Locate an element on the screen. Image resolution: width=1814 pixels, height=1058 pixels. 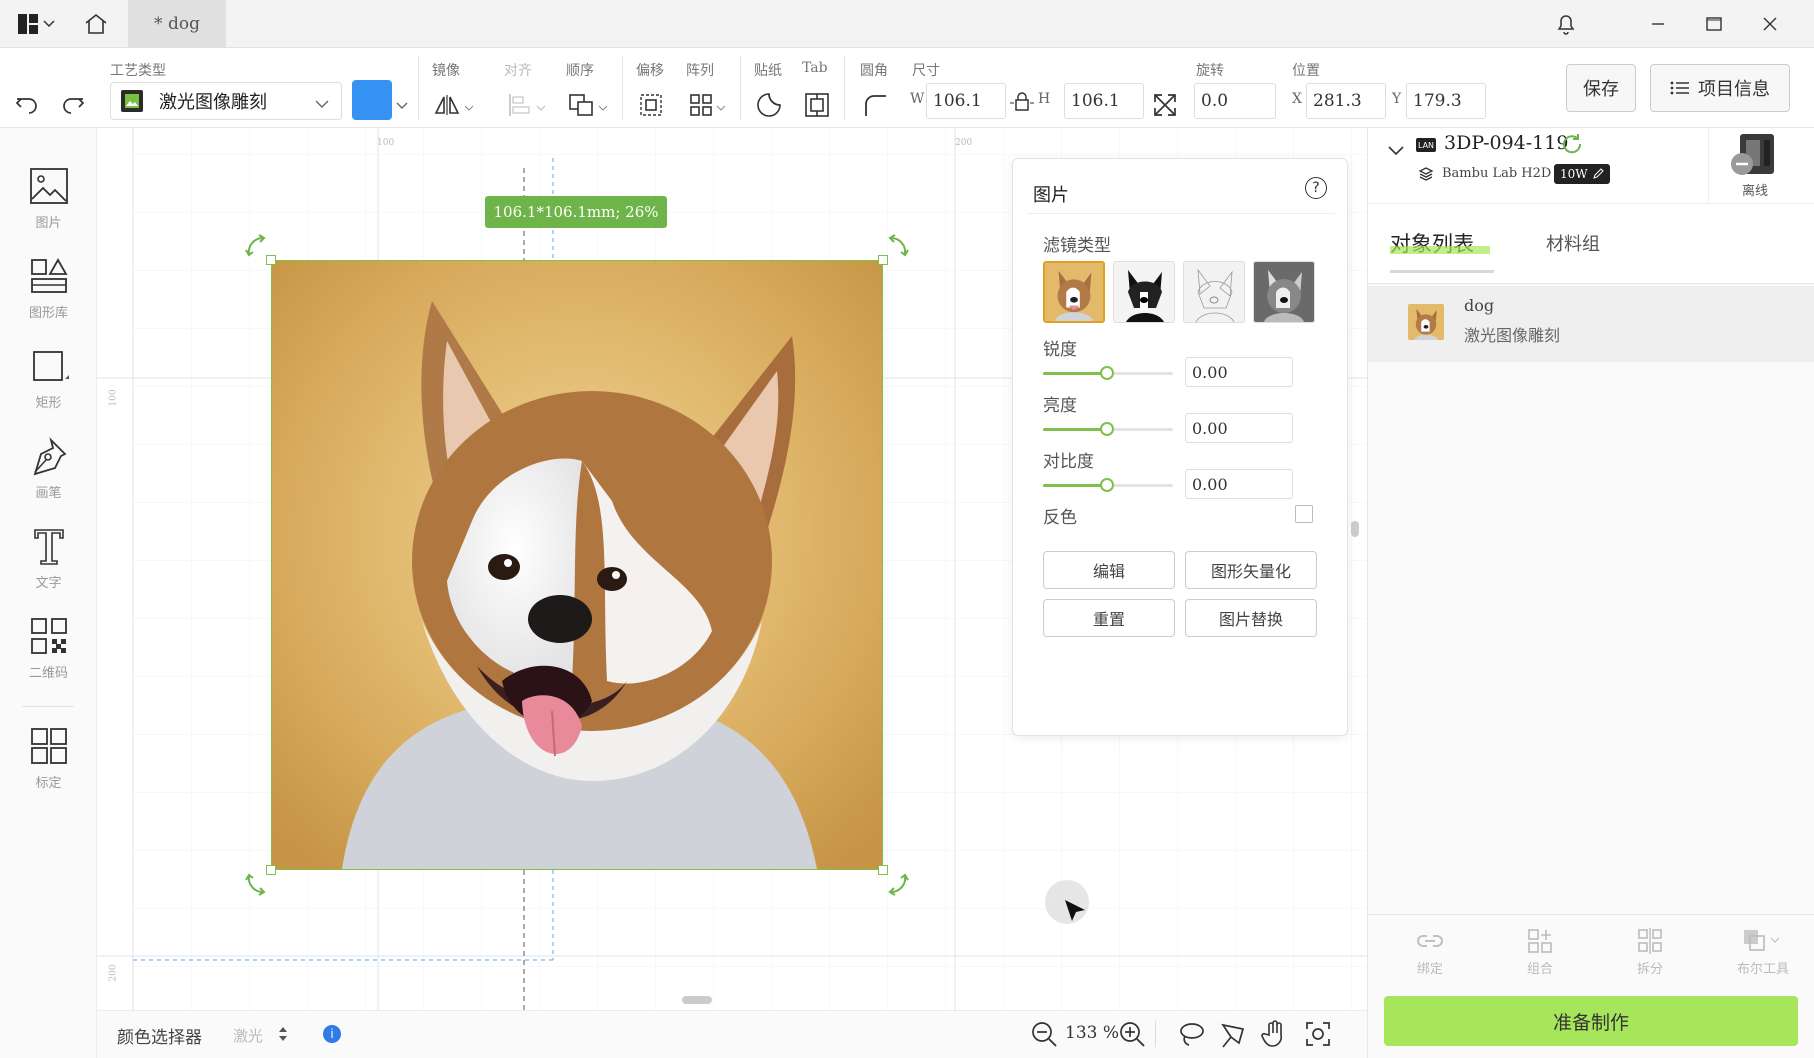
maximize-icon is located at coordinates (1714, 24).